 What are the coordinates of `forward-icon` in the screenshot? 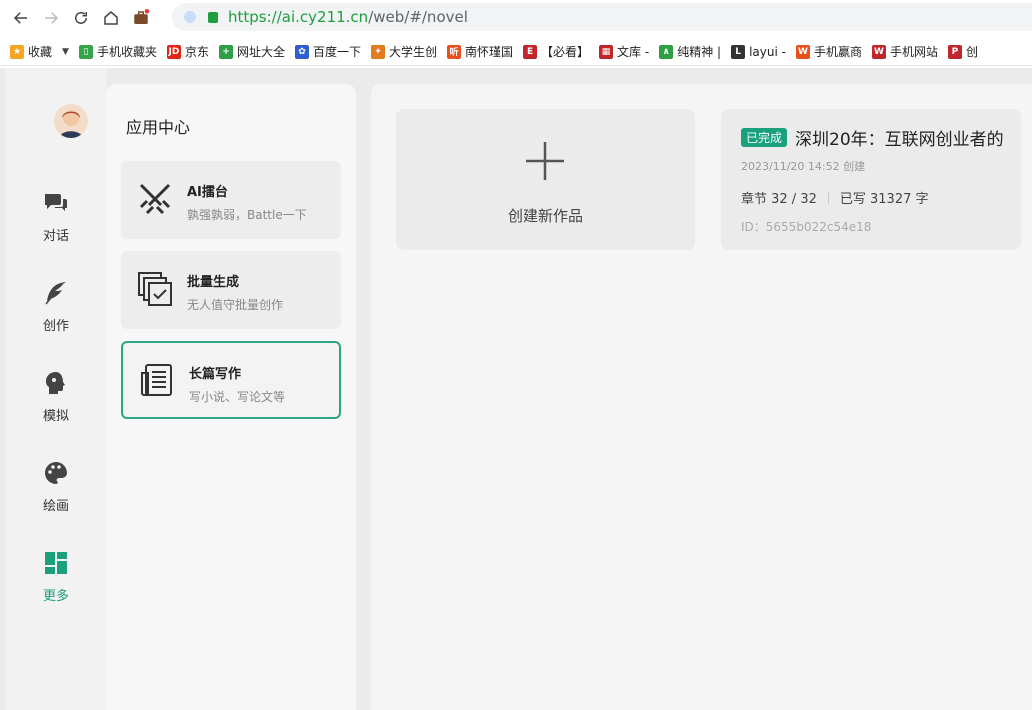 It's located at (51, 18).